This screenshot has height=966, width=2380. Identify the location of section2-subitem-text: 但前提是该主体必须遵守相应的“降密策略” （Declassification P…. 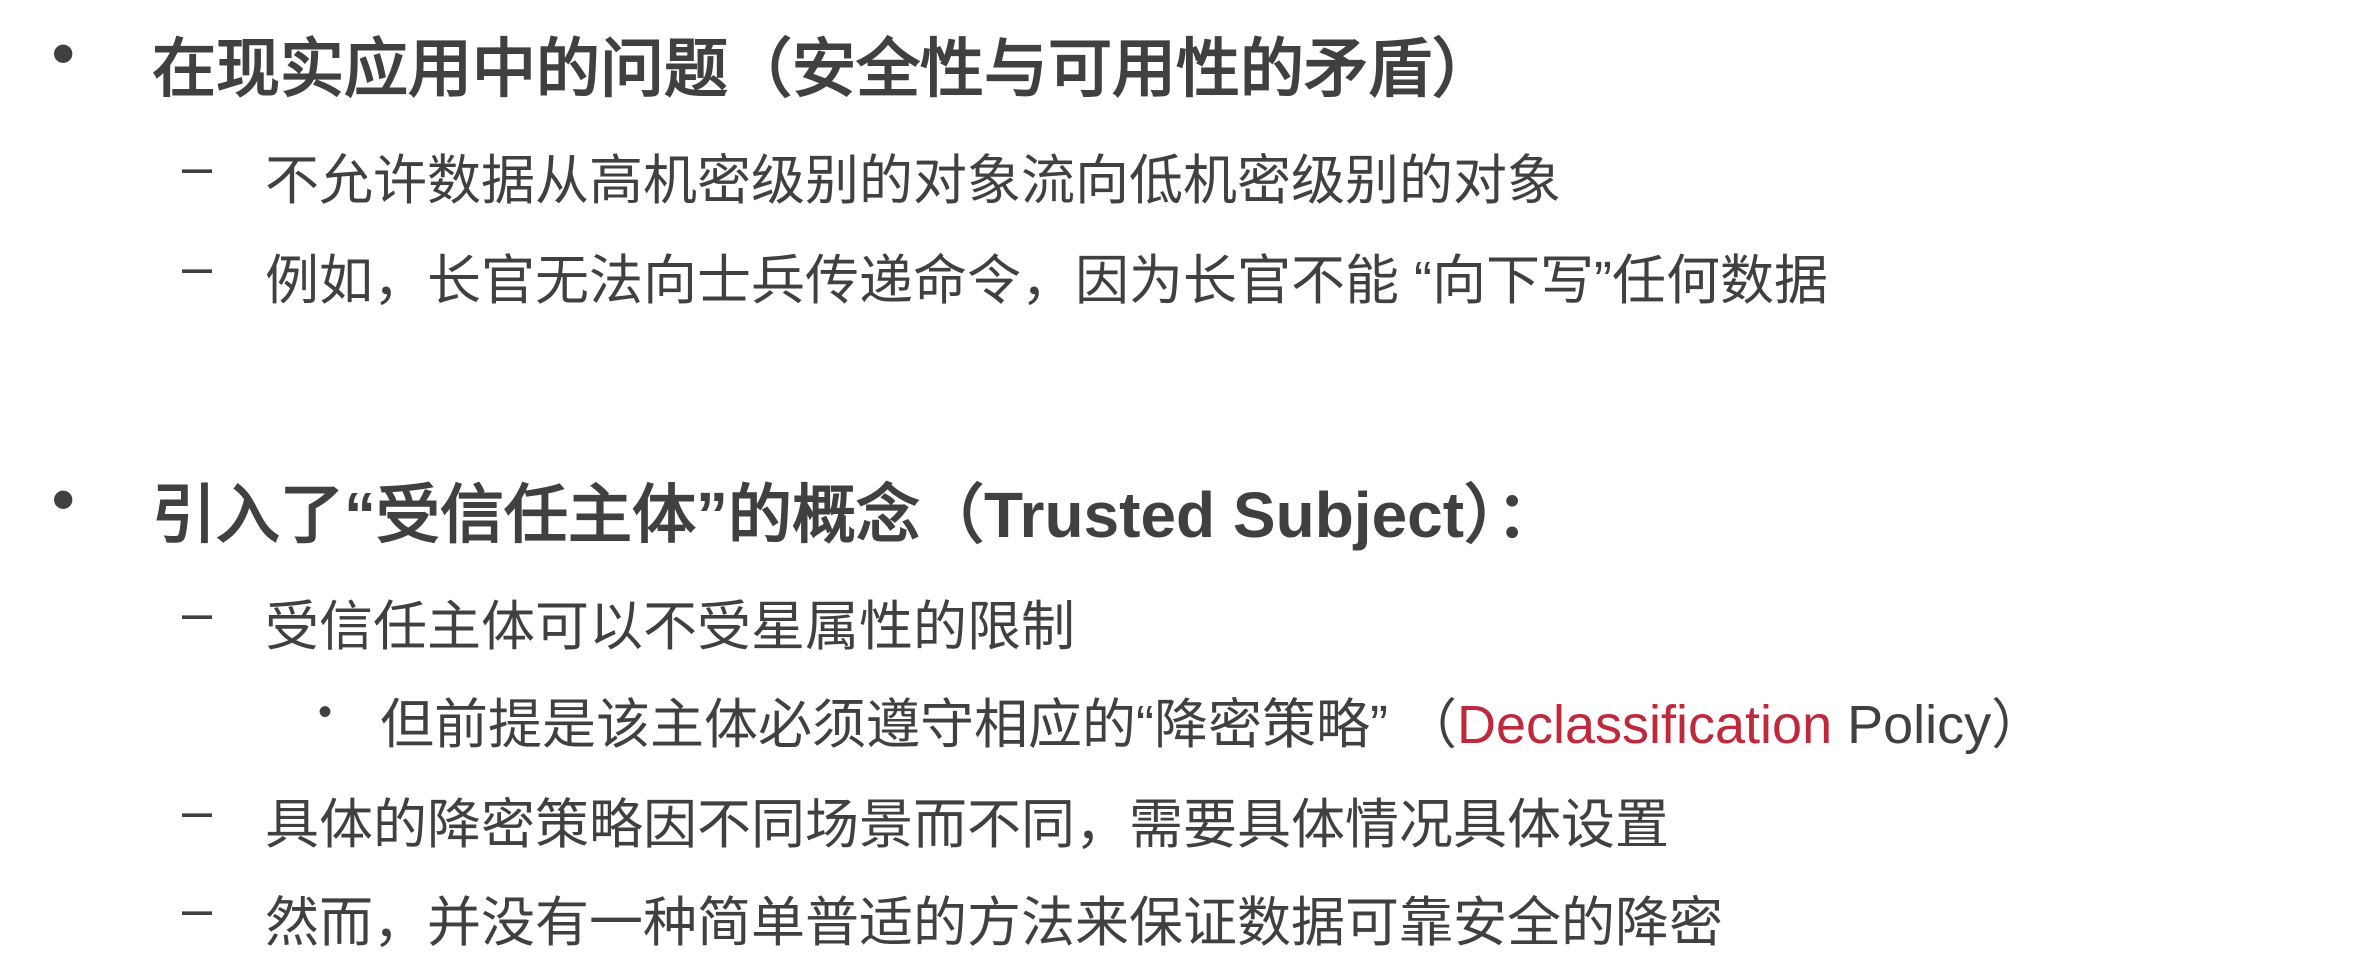
(1212, 719).